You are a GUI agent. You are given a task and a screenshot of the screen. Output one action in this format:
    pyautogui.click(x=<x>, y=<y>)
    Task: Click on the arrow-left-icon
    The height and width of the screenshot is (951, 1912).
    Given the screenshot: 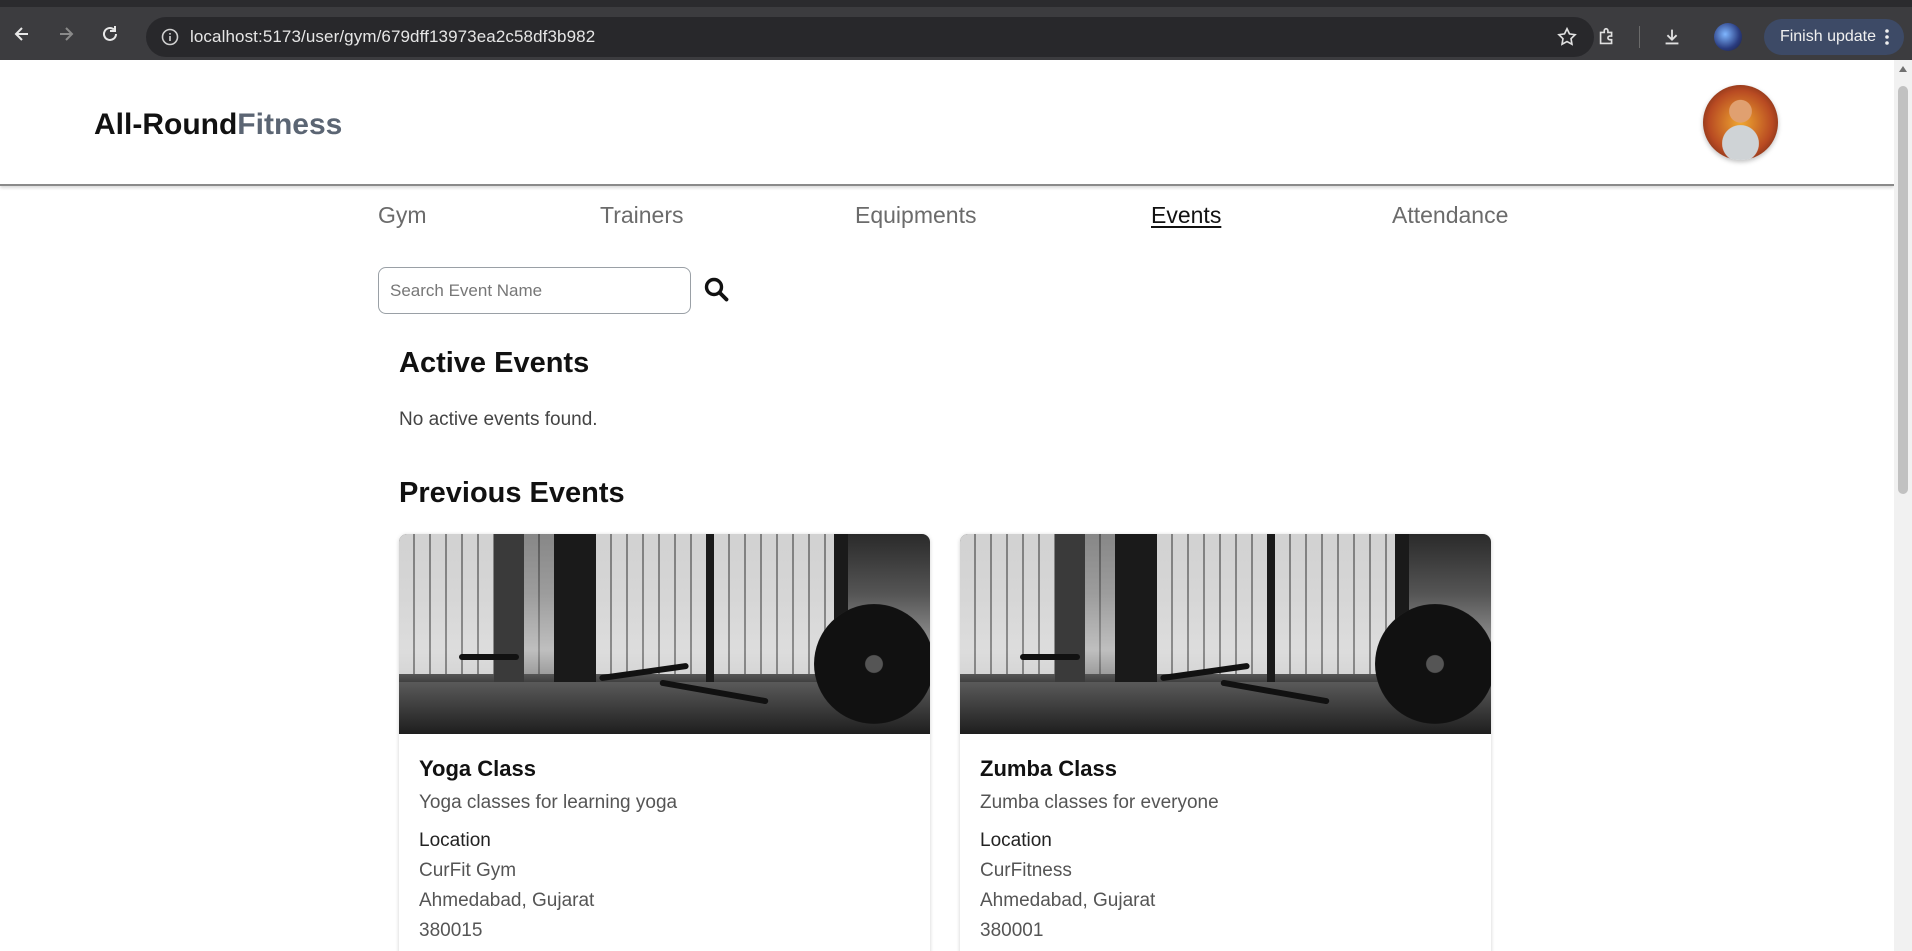 What is the action you would take?
    pyautogui.click(x=21, y=33)
    